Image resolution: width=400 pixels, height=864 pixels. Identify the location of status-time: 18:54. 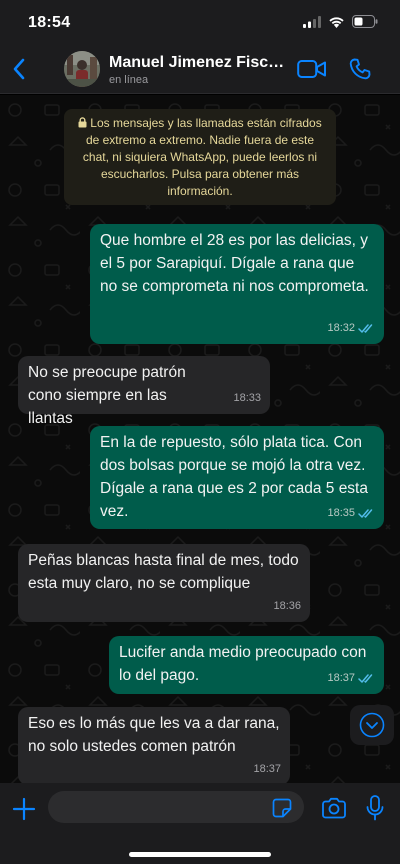
(49, 22).